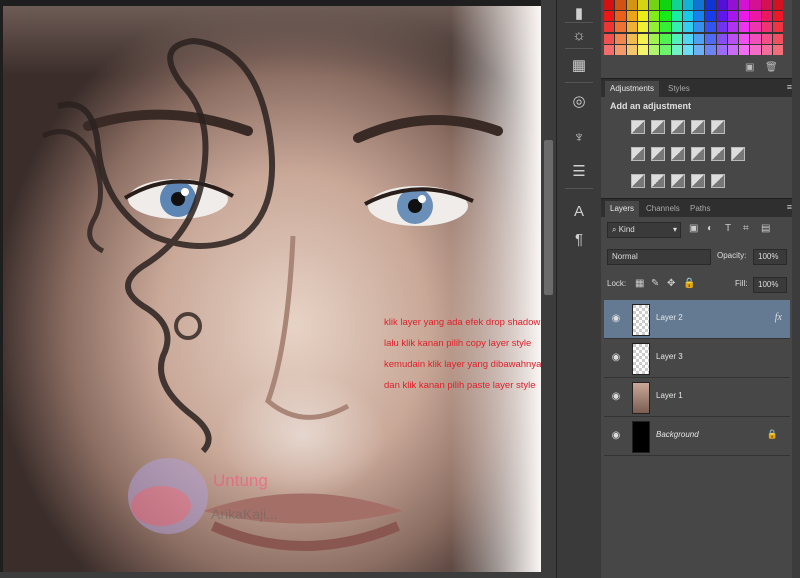 This screenshot has width=800, height=578. I want to click on posterize-icon, so click(658, 181).